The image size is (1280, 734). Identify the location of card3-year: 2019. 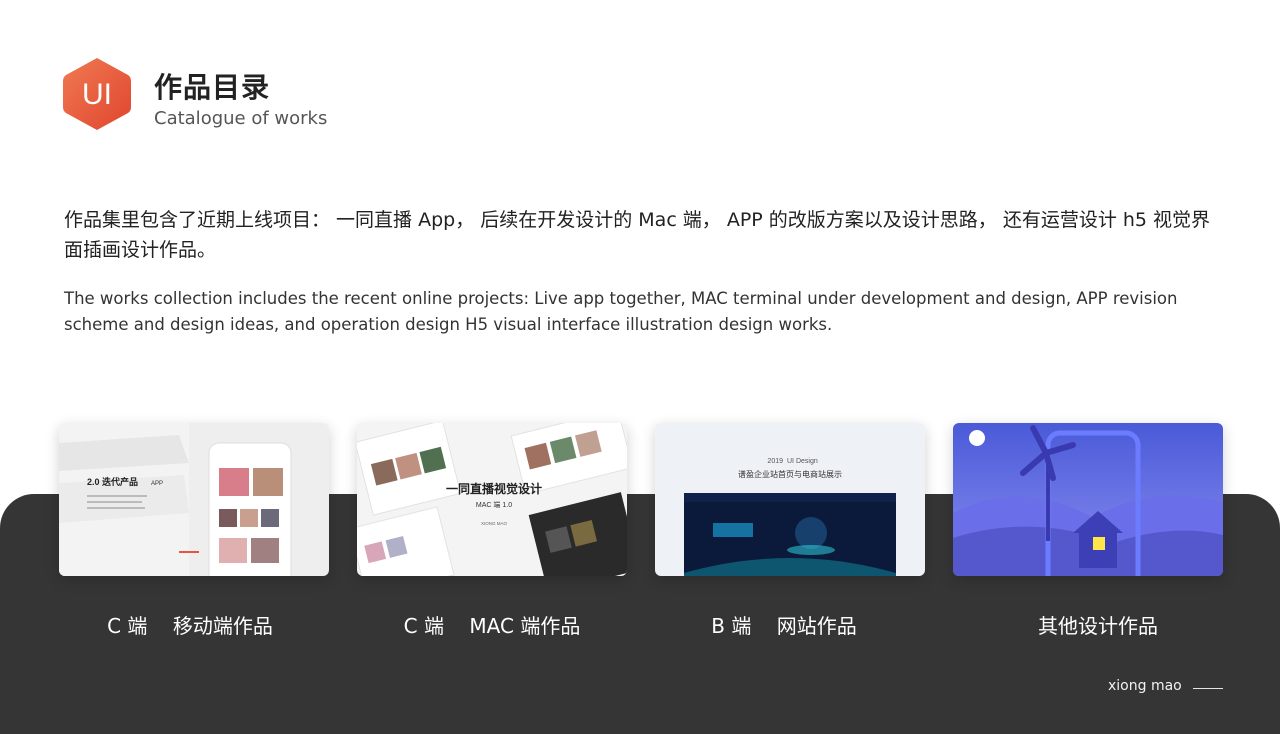
(775, 461).